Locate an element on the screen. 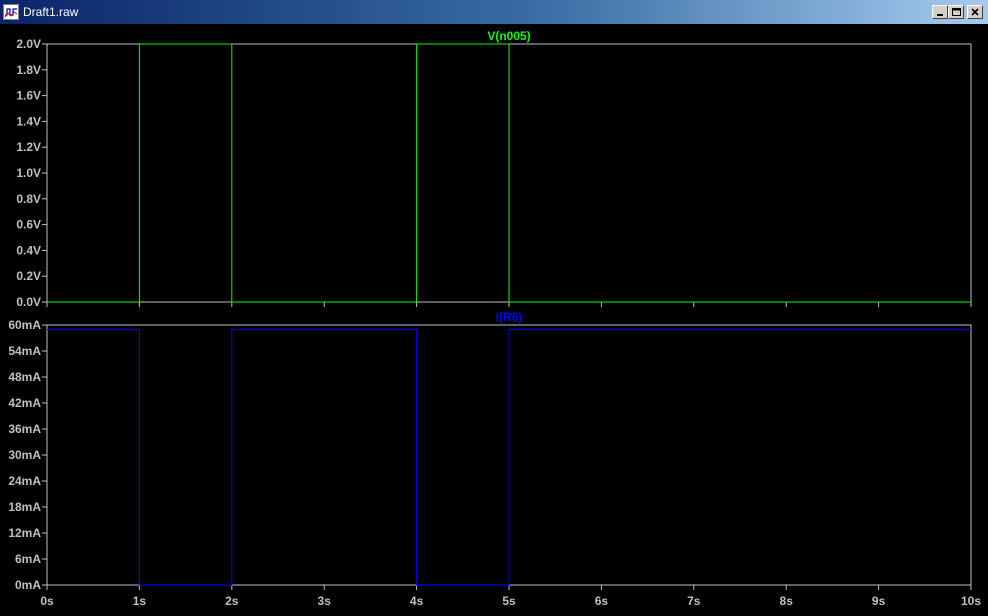 This screenshot has height=616, width=988. title-bar: Draft1.raw is located at coordinates (494, 12).